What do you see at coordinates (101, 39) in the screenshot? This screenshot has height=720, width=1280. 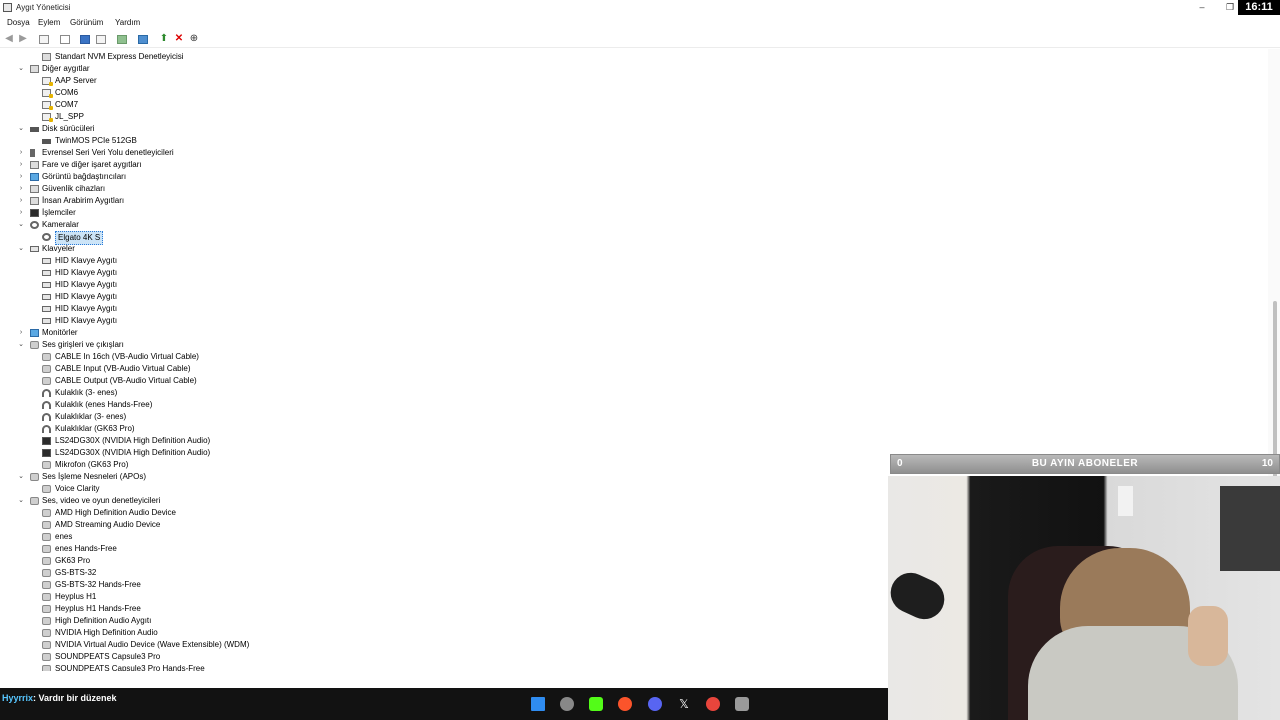 I see `view-icon` at bounding box center [101, 39].